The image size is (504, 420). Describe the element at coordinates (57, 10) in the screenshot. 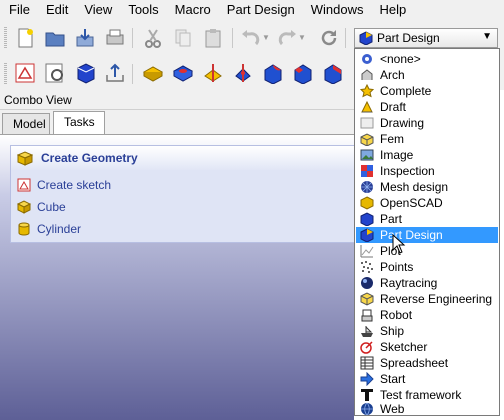

I see `menu-edit: Edit` at that location.